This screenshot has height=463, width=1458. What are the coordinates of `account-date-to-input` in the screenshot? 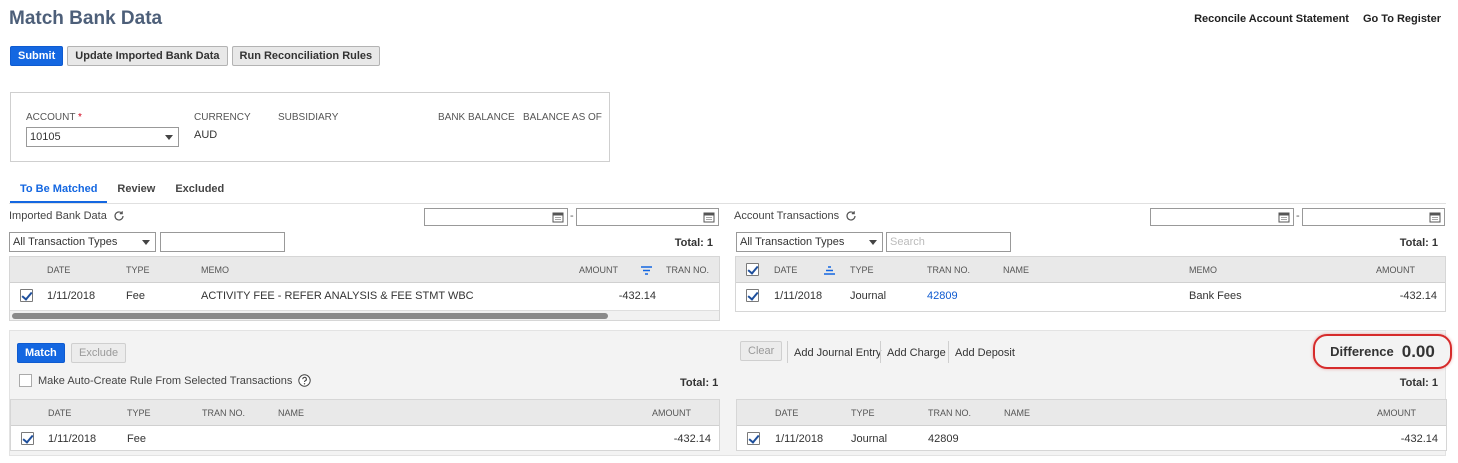 It's located at (1373, 217).